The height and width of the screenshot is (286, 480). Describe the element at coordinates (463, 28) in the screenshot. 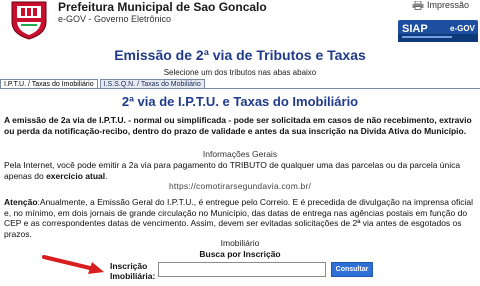

I see `siap-sub-label: e-GOV` at that location.